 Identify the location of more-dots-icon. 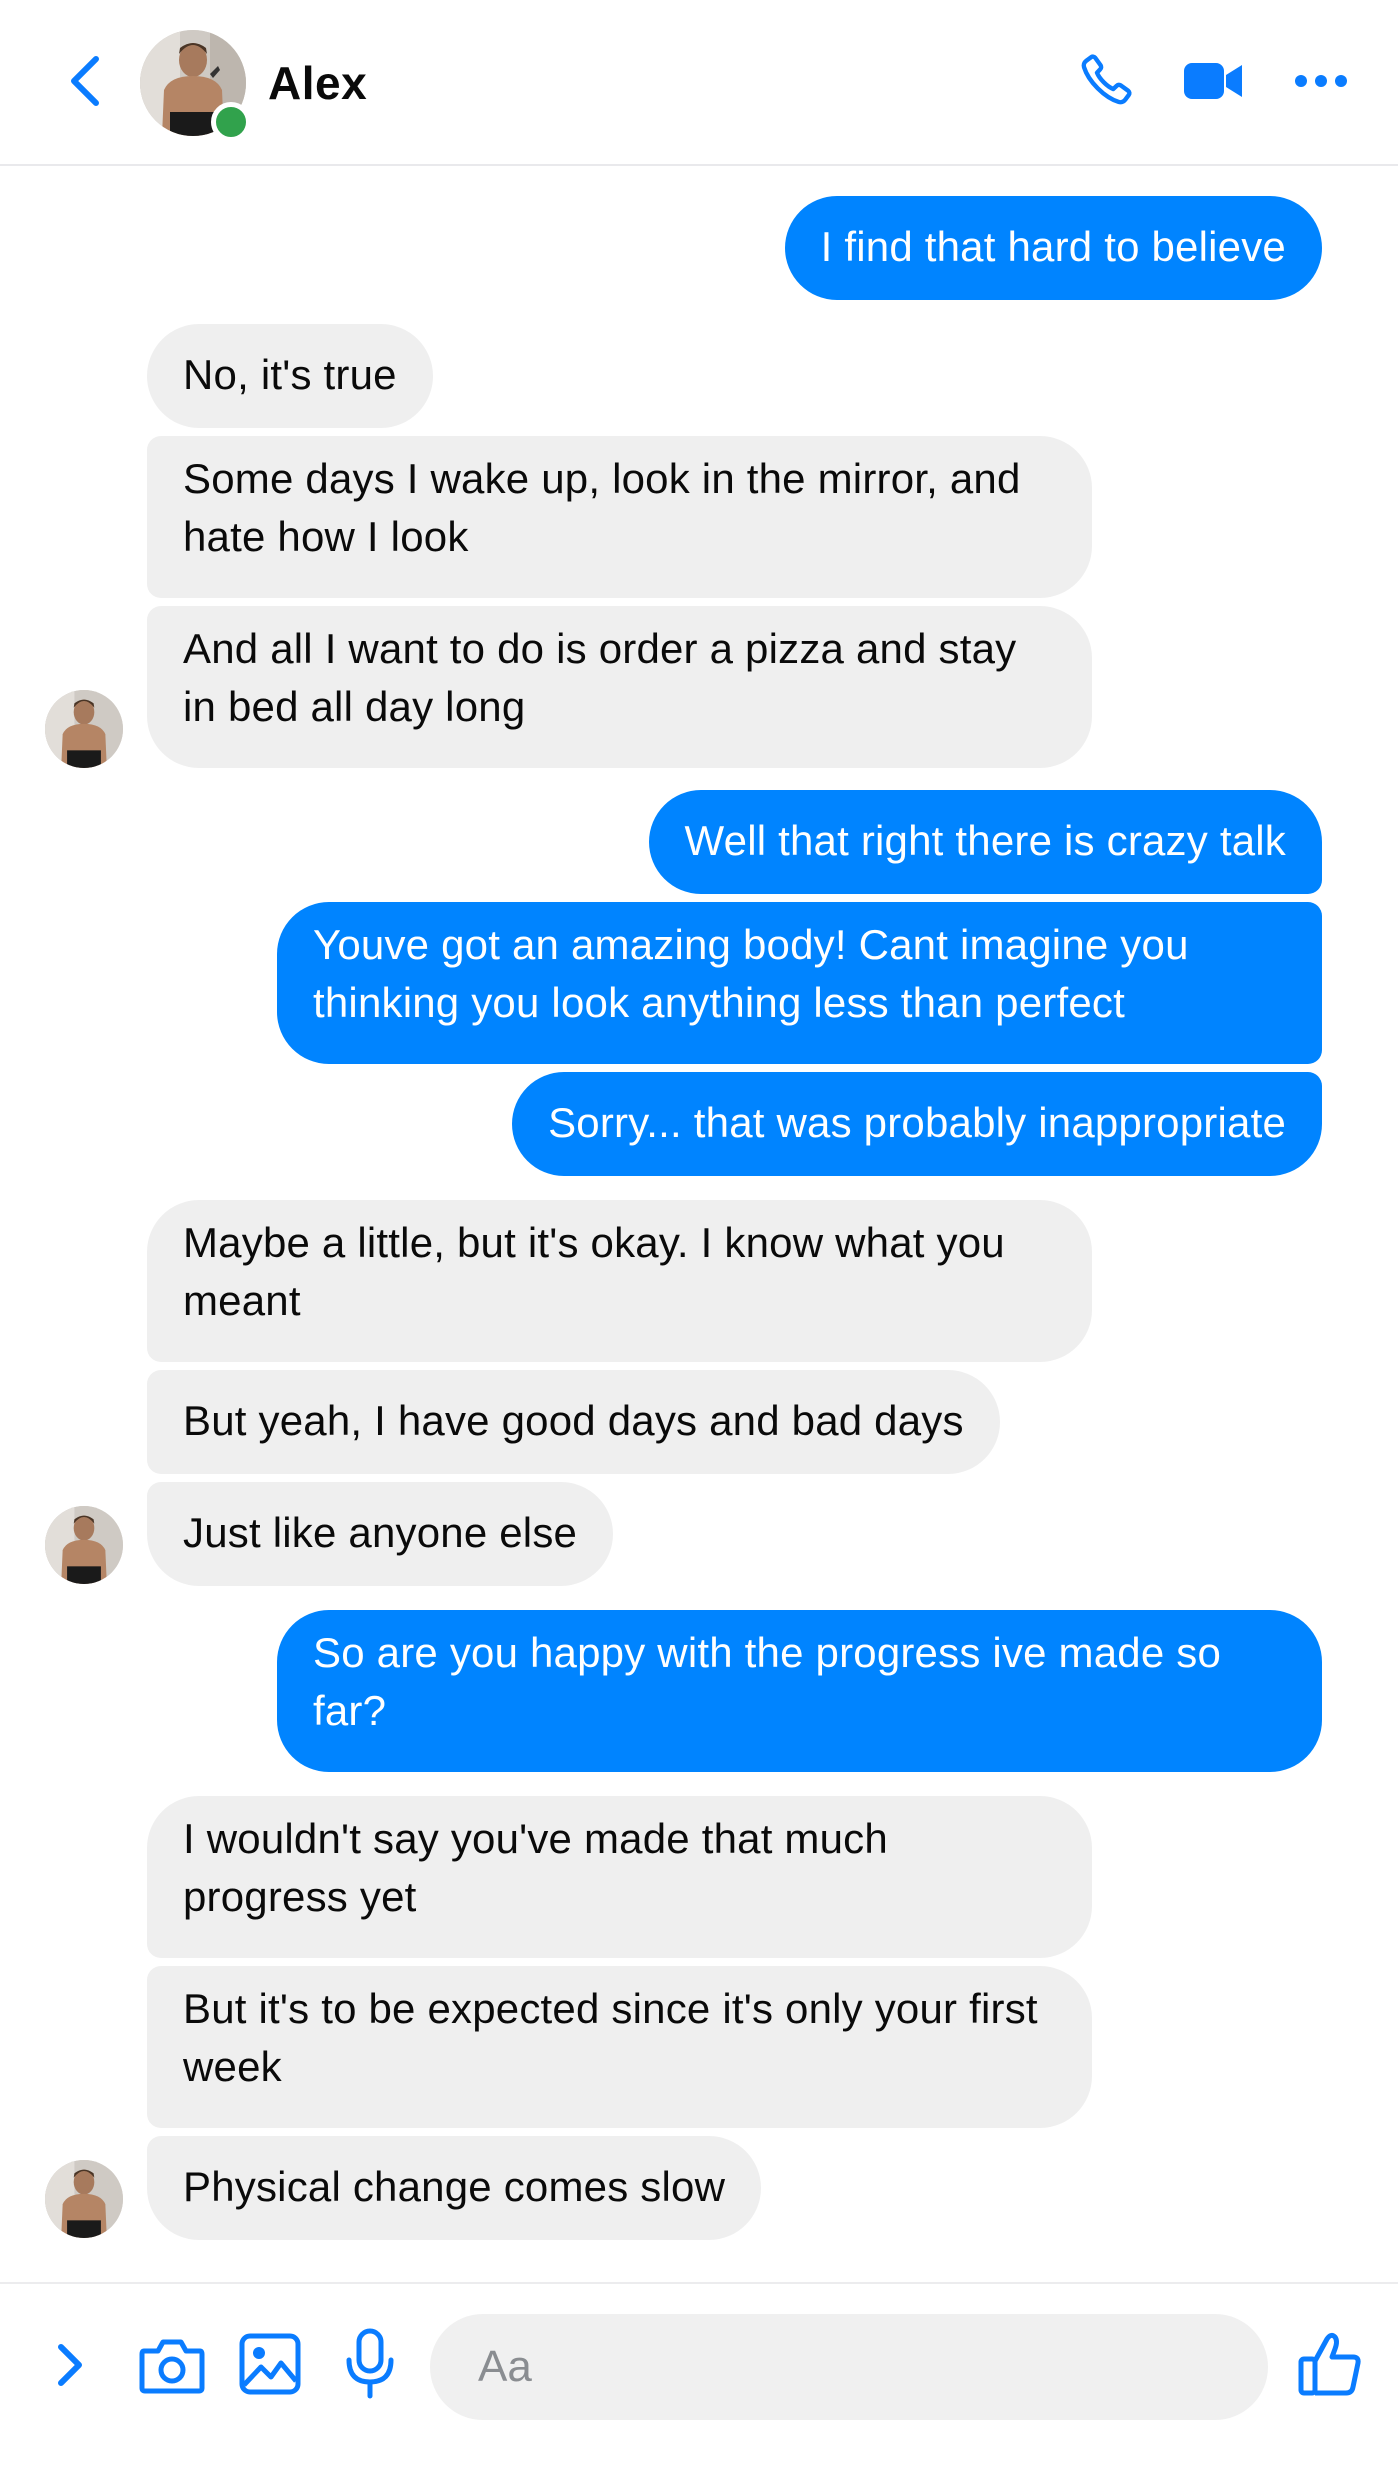
(1321, 83).